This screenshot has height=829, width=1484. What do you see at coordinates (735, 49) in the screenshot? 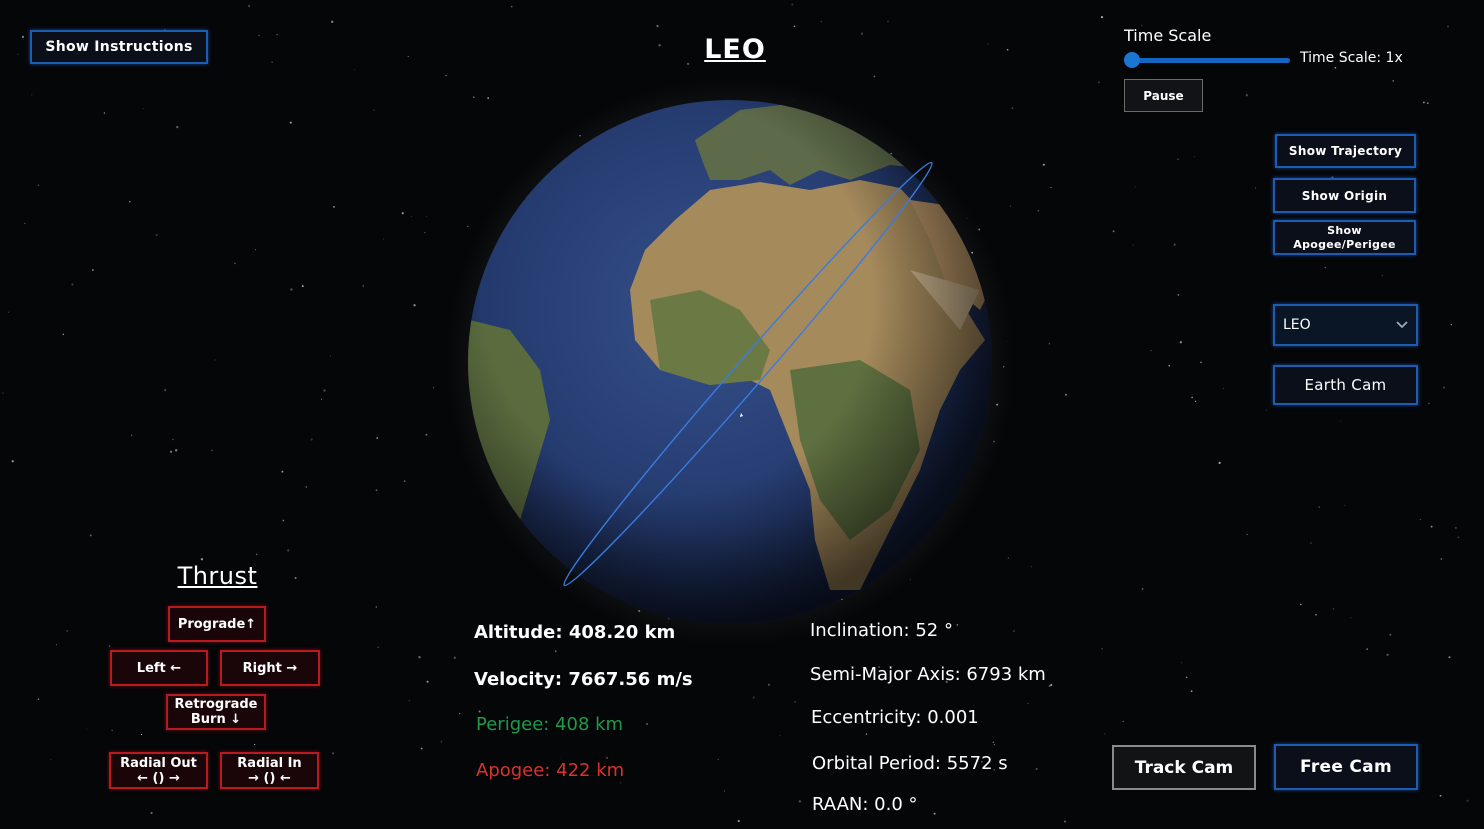
I see `page-title: LEO` at bounding box center [735, 49].